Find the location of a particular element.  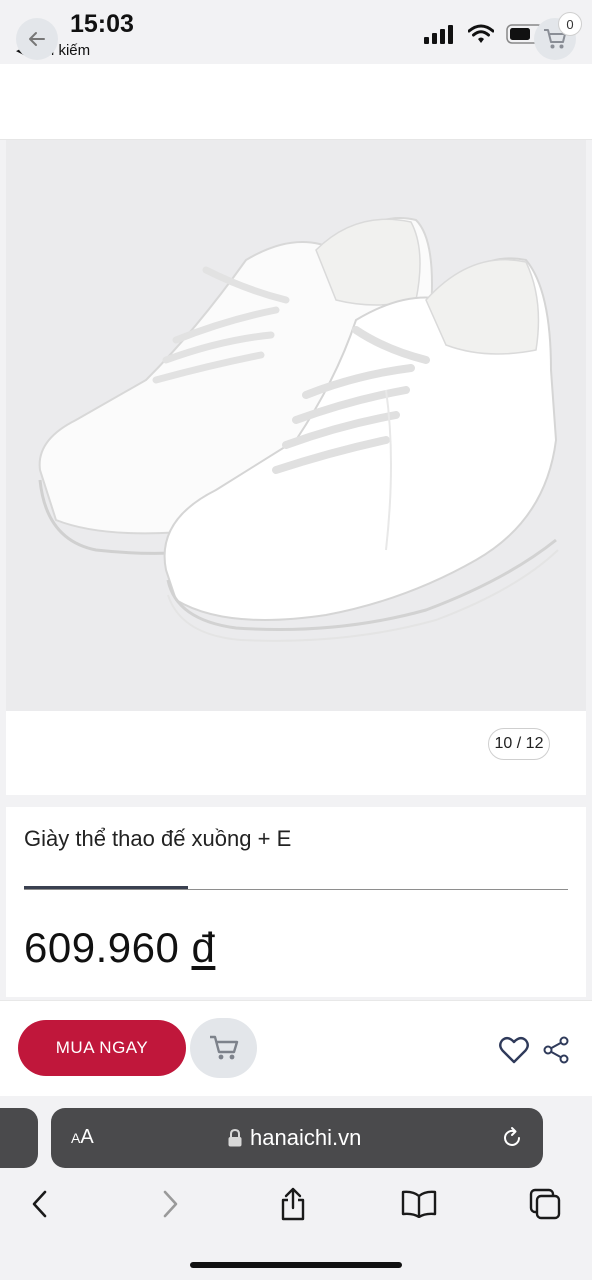

reload-button is located at coordinates (512, 1138).